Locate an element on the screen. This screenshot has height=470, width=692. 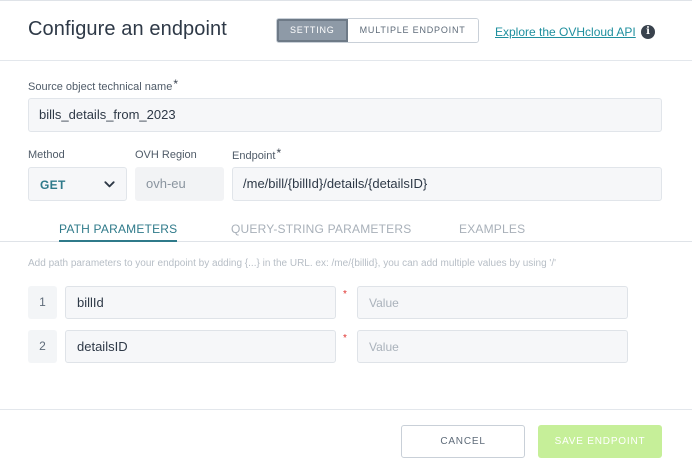
tab-path-parameters: PATH PARAMETERS is located at coordinates (118, 232).